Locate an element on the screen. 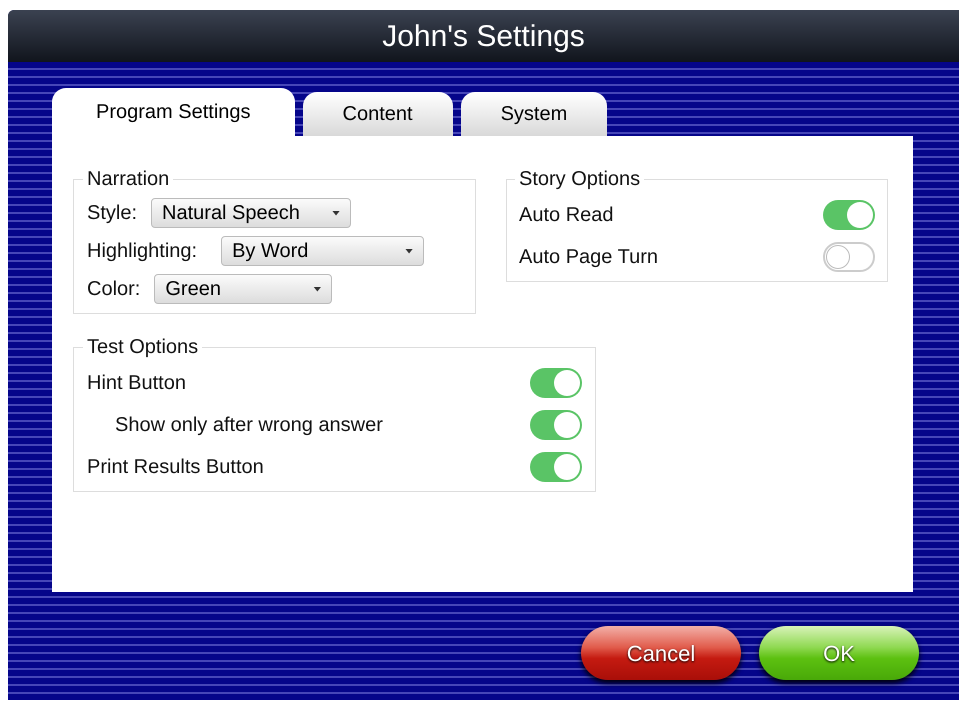 This screenshot has height=704, width=959. group-title: Story Options is located at coordinates (580, 179).